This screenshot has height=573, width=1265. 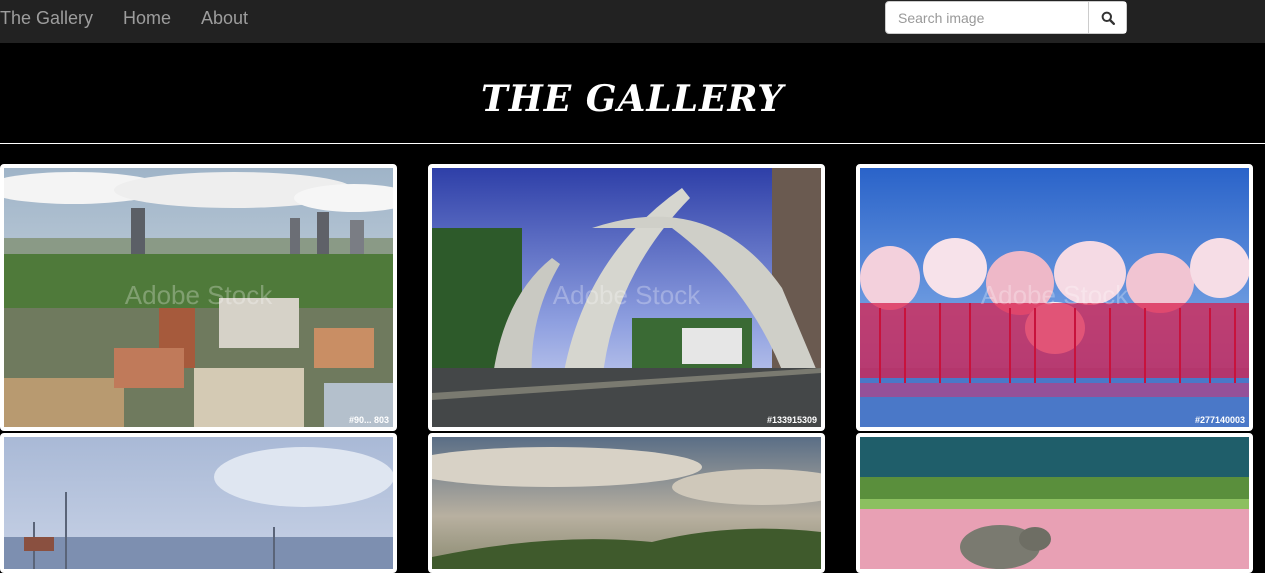 I want to click on search-form, so click(x=1006, y=17).